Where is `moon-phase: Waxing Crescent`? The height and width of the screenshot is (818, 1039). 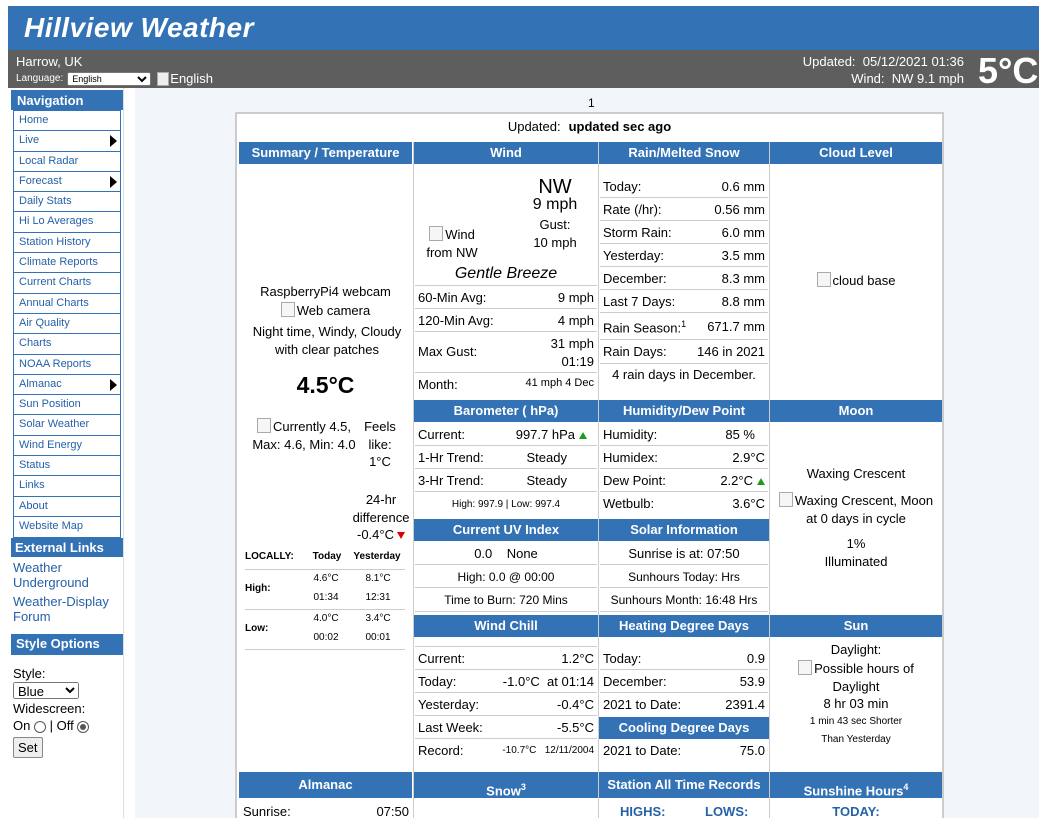 moon-phase: Waxing Crescent is located at coordinates (856, 473).